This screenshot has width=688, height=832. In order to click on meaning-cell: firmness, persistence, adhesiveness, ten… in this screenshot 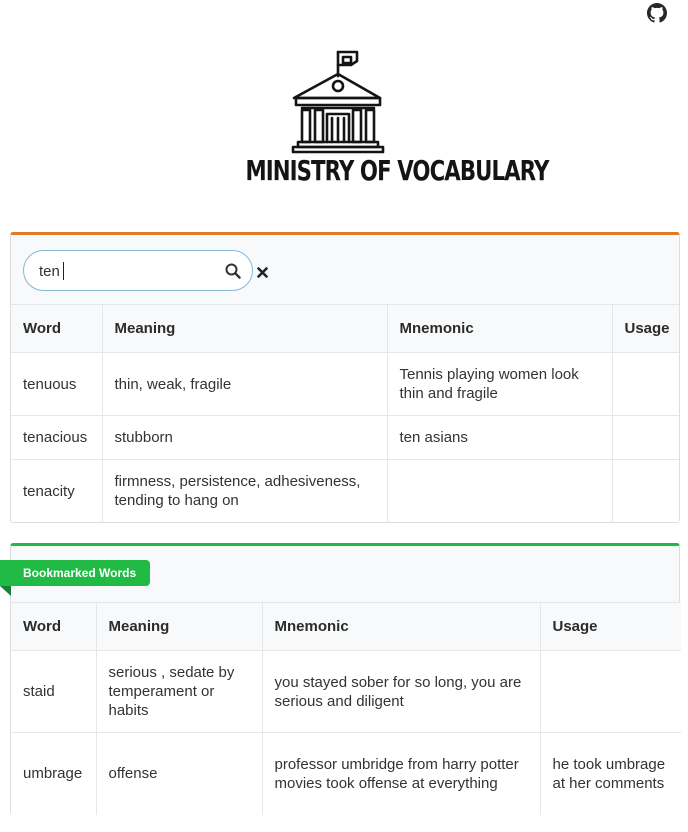, I will do `click(244, 490)`.